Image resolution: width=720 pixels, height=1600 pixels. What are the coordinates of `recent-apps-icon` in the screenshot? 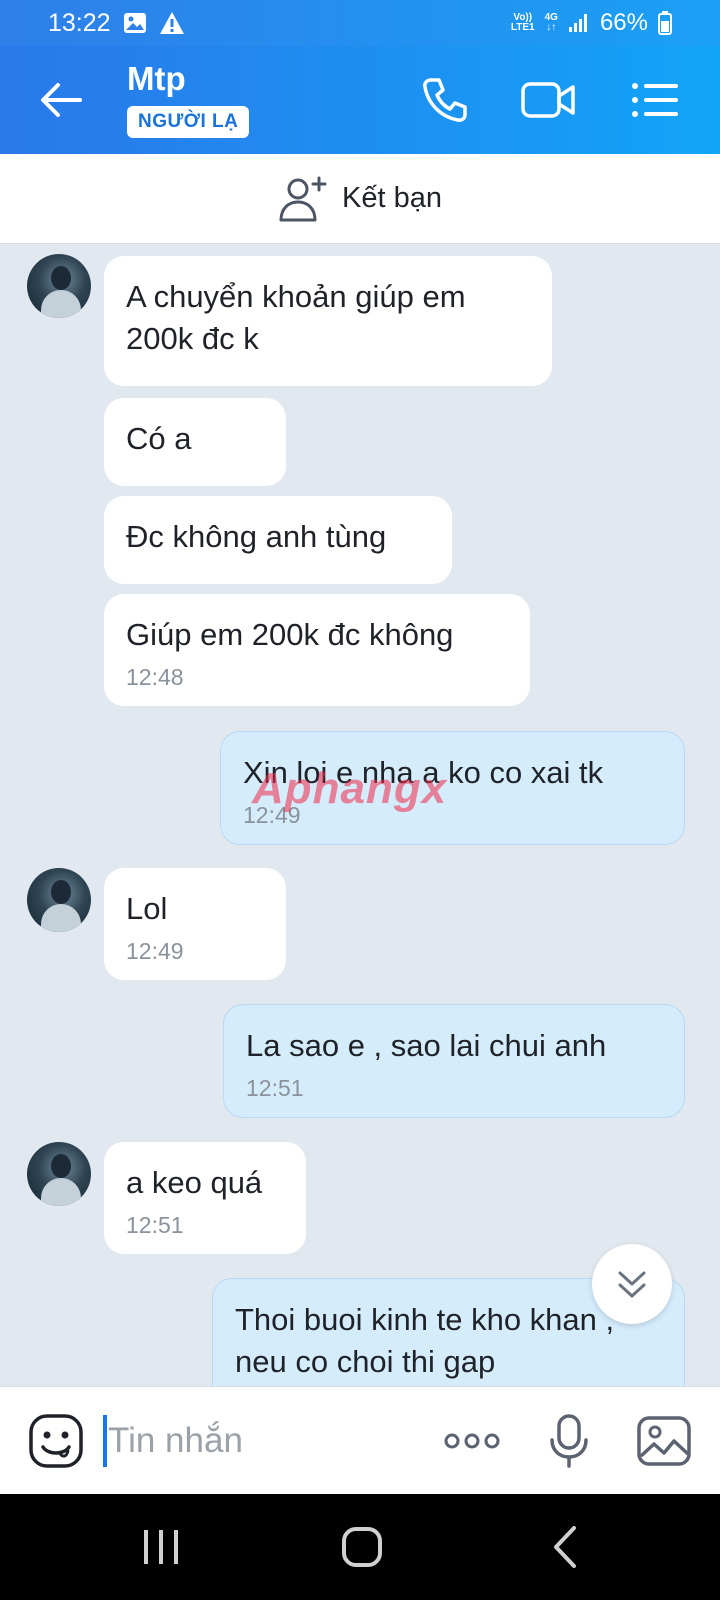 It's located at (161, 1547).